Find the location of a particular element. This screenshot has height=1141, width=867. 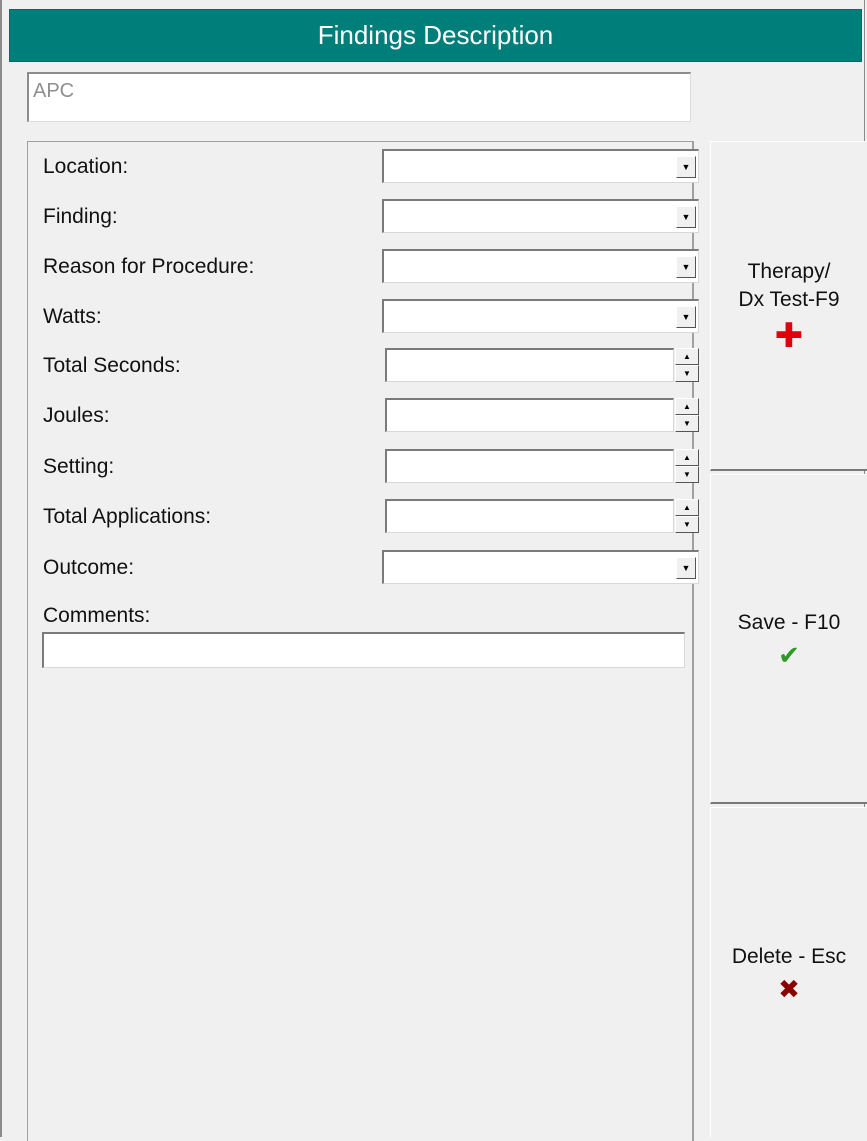

delete-button-label: Delete - Esc is located at coordinates (789, 956).